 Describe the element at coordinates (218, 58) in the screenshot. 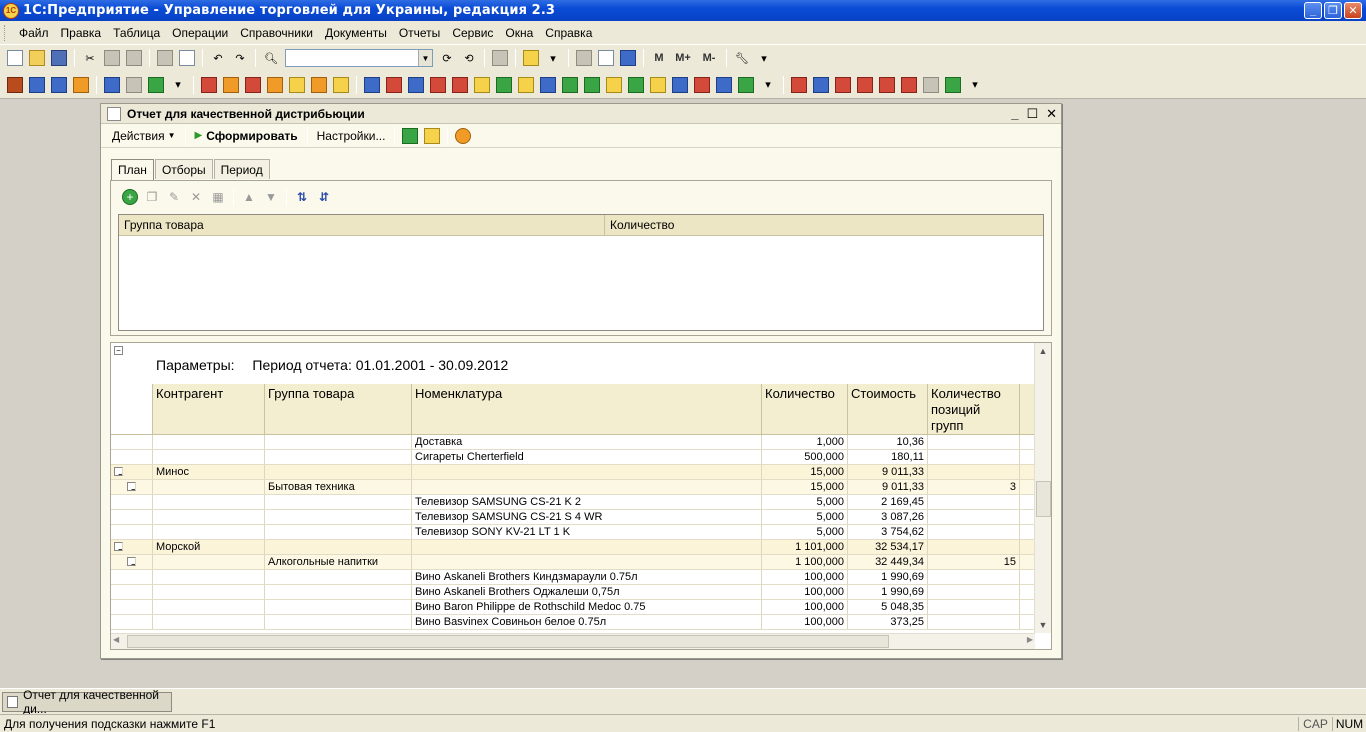

I see `undo-icon: ↶` at that location.